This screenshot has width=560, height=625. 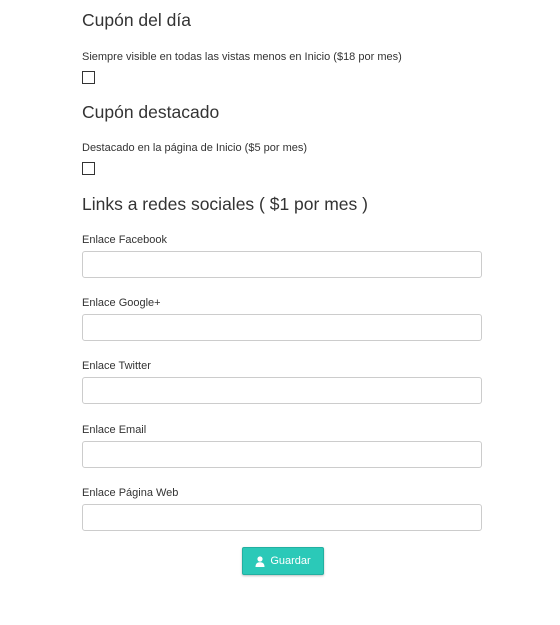 What do you see at coordinates (282, 517) in the screenshot?
I see `website-input` at bounding box center [282, 517].